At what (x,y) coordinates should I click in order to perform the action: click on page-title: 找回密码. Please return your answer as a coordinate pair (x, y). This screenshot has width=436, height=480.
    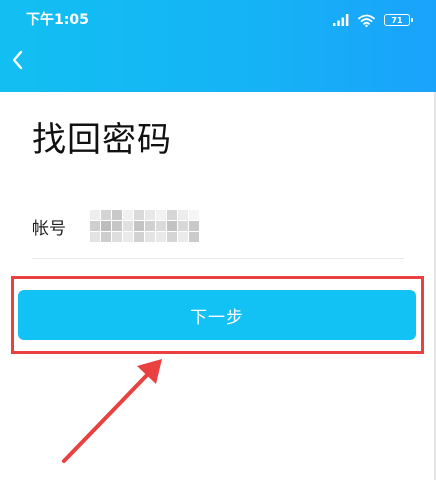
    Looking at the image, I should click on (102, 140).